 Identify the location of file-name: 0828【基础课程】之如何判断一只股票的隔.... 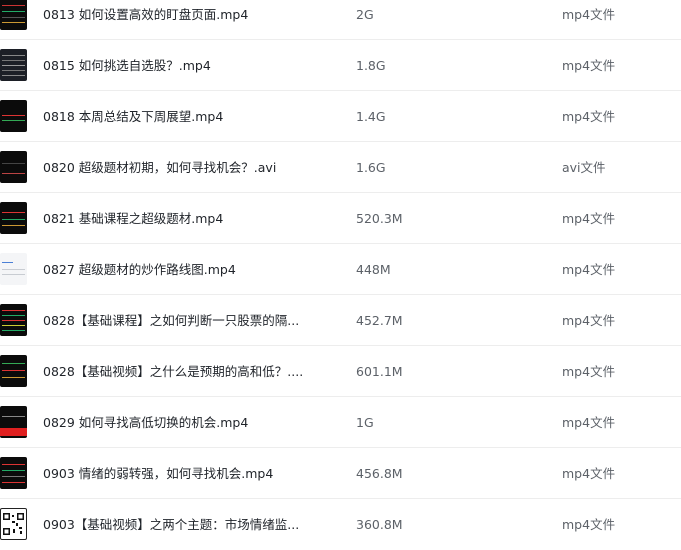
(188, 320).